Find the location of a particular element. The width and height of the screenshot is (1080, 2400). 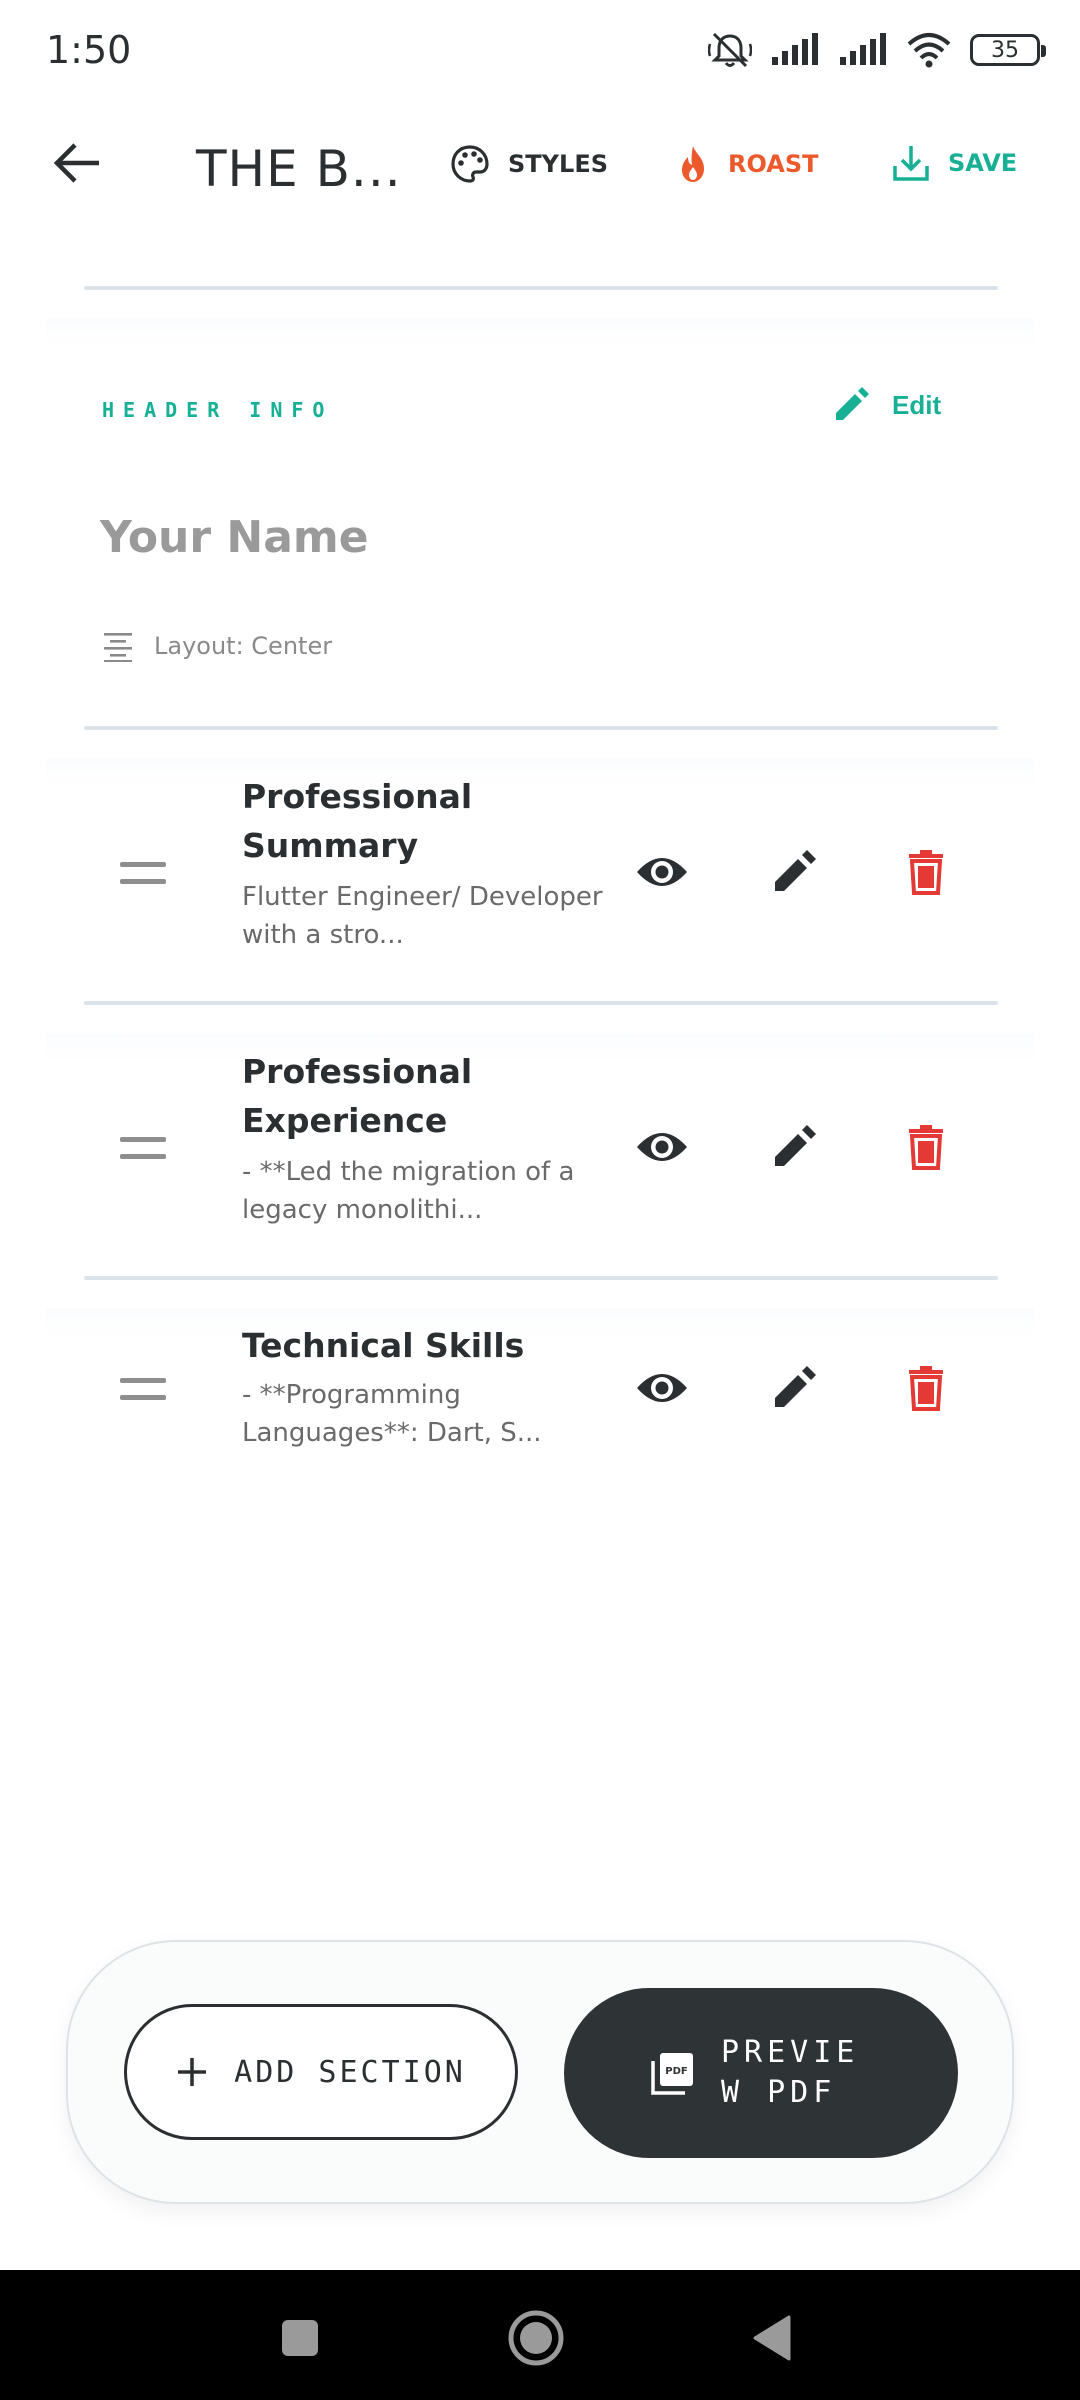

wifi-icon is located at coordinates (929, 50).